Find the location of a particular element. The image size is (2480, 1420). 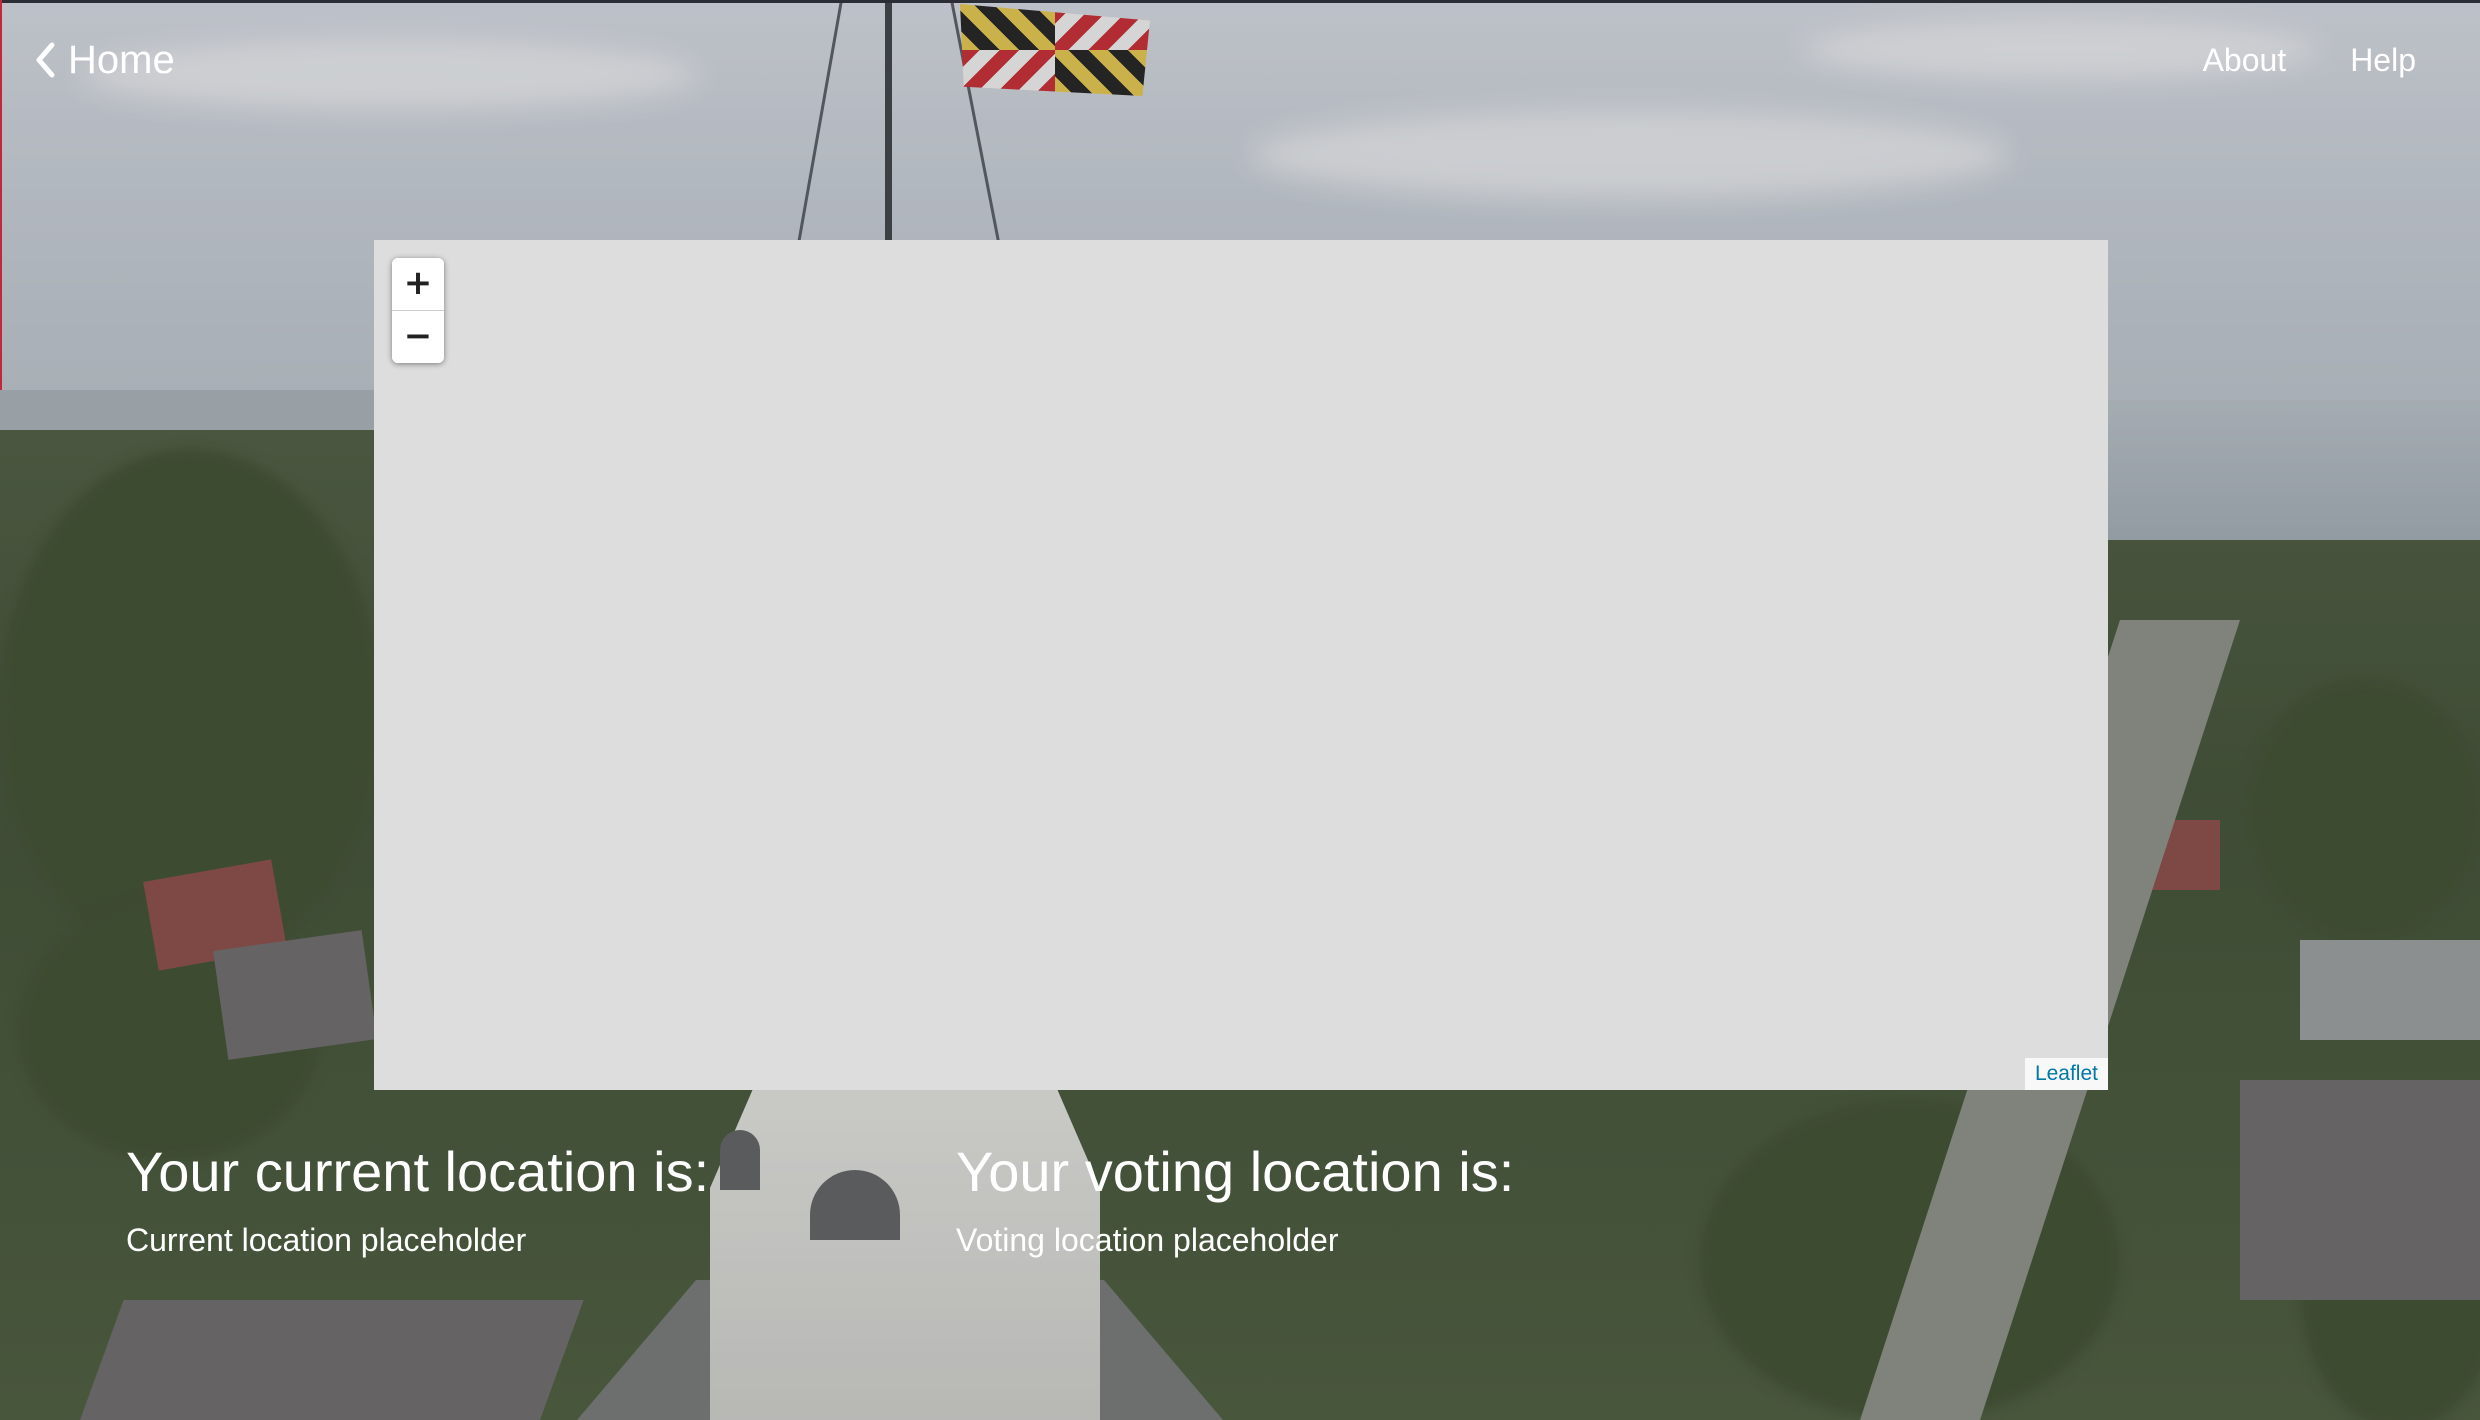

voting-location-heading: Your voting location is: is located at coordinates (1235, 1171).